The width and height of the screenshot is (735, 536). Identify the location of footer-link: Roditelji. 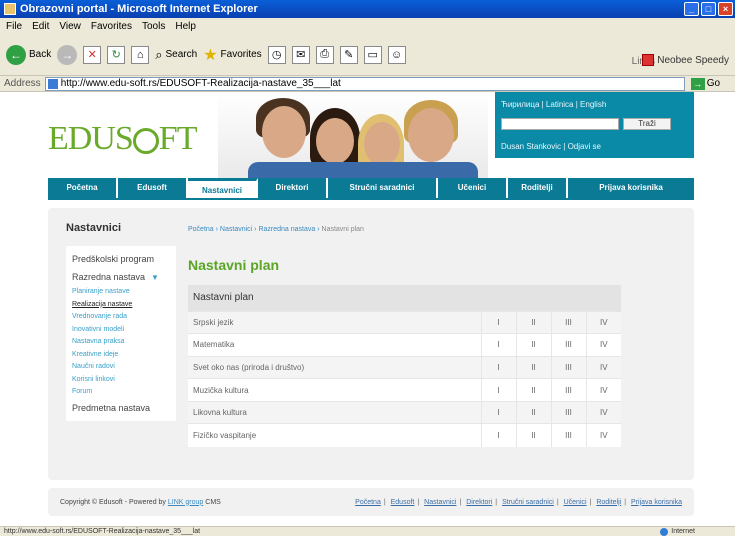
(608, 502).